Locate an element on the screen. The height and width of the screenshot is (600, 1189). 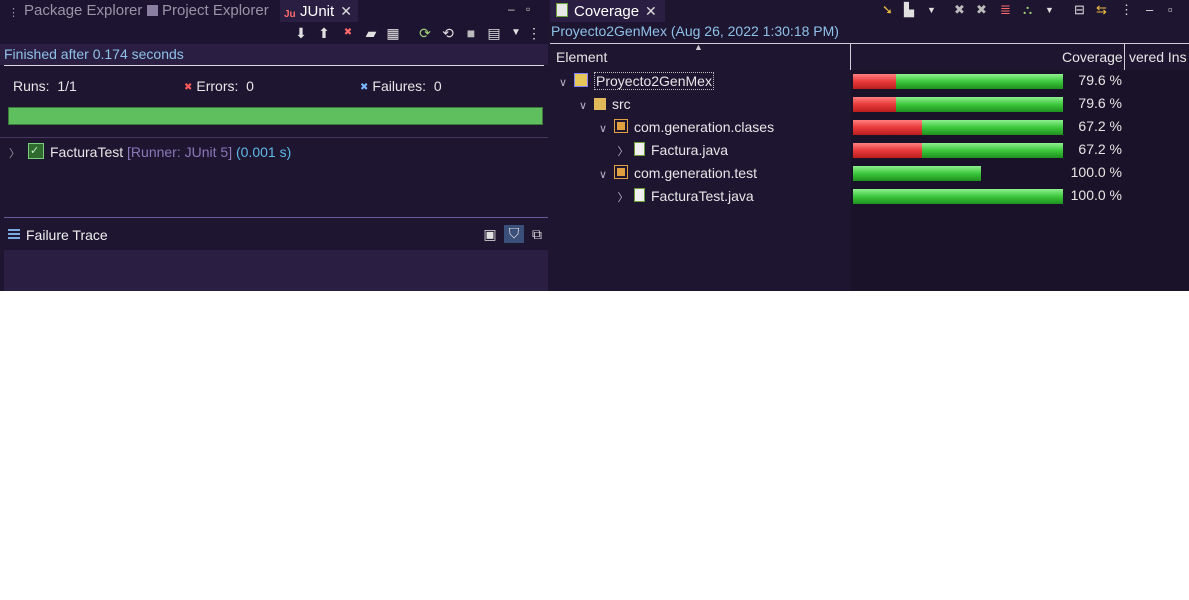
copy-trace-icon: ⧉ is located at coordinates (537, 234).